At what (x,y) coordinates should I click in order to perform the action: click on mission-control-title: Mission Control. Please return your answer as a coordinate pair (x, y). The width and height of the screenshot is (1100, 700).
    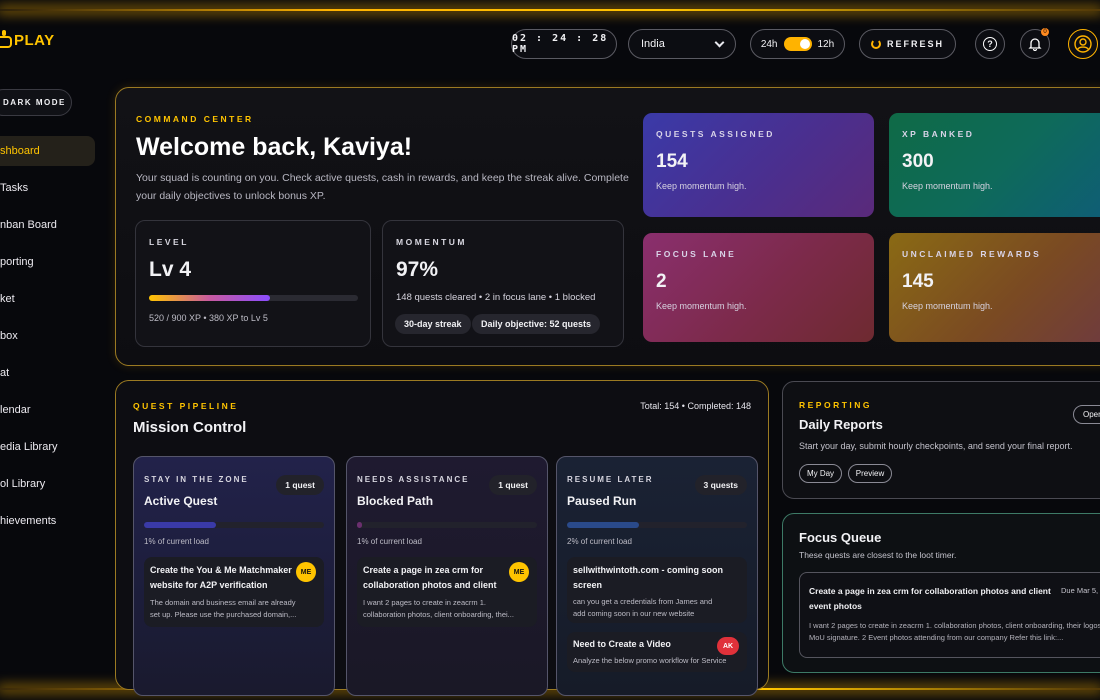
    Looking at the image, I should click on (190, 427).